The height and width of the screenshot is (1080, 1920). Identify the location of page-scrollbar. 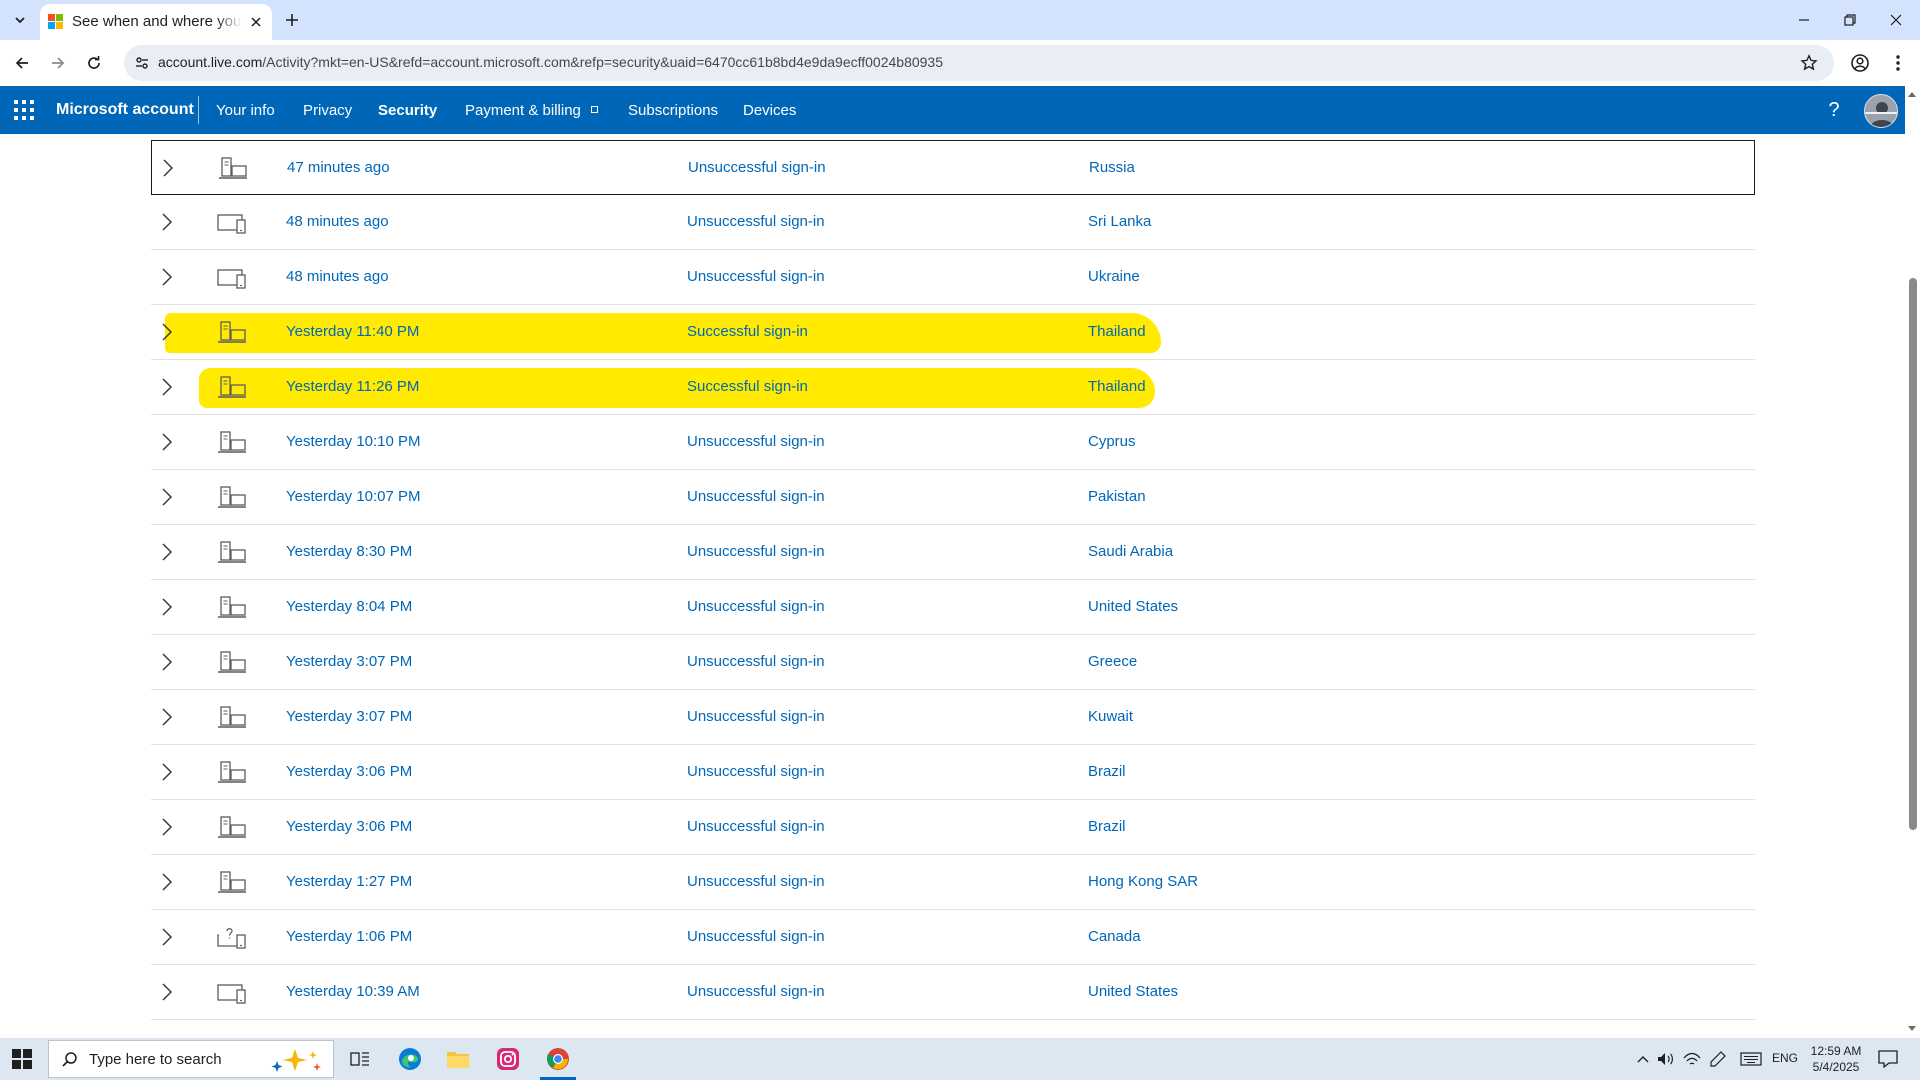
(1912, 562).